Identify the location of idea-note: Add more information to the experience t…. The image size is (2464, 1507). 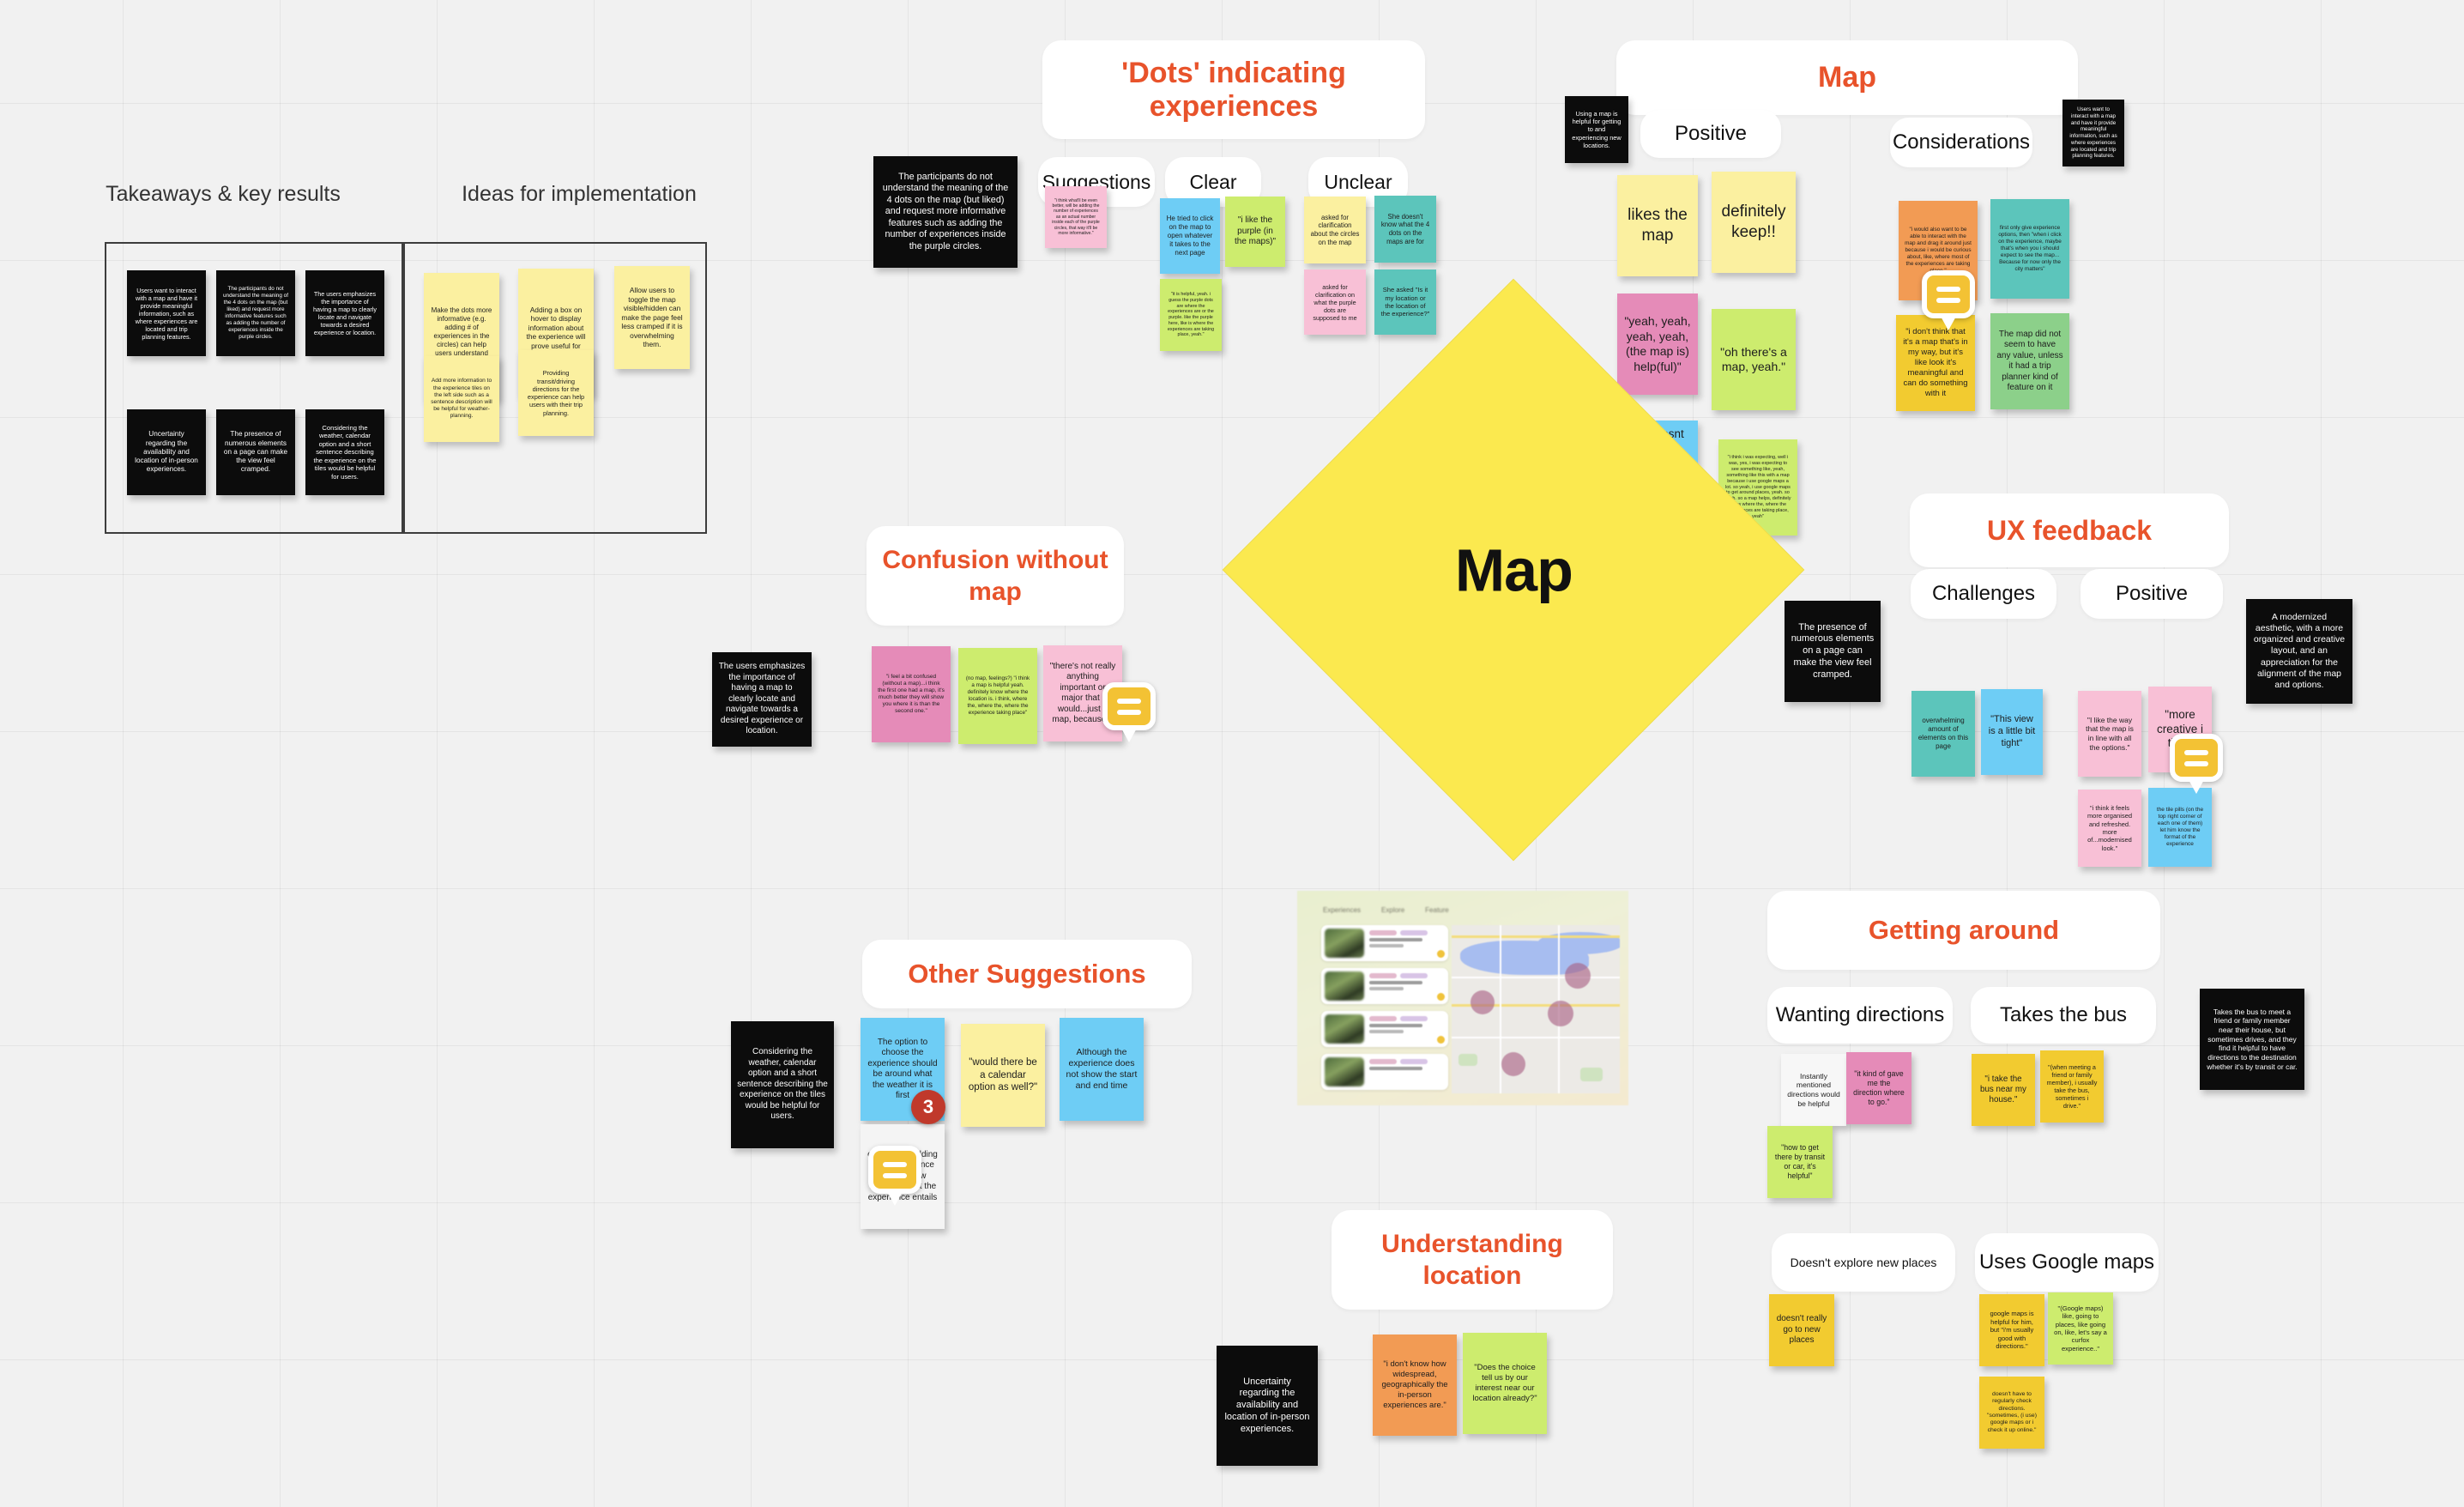
(461, 399).